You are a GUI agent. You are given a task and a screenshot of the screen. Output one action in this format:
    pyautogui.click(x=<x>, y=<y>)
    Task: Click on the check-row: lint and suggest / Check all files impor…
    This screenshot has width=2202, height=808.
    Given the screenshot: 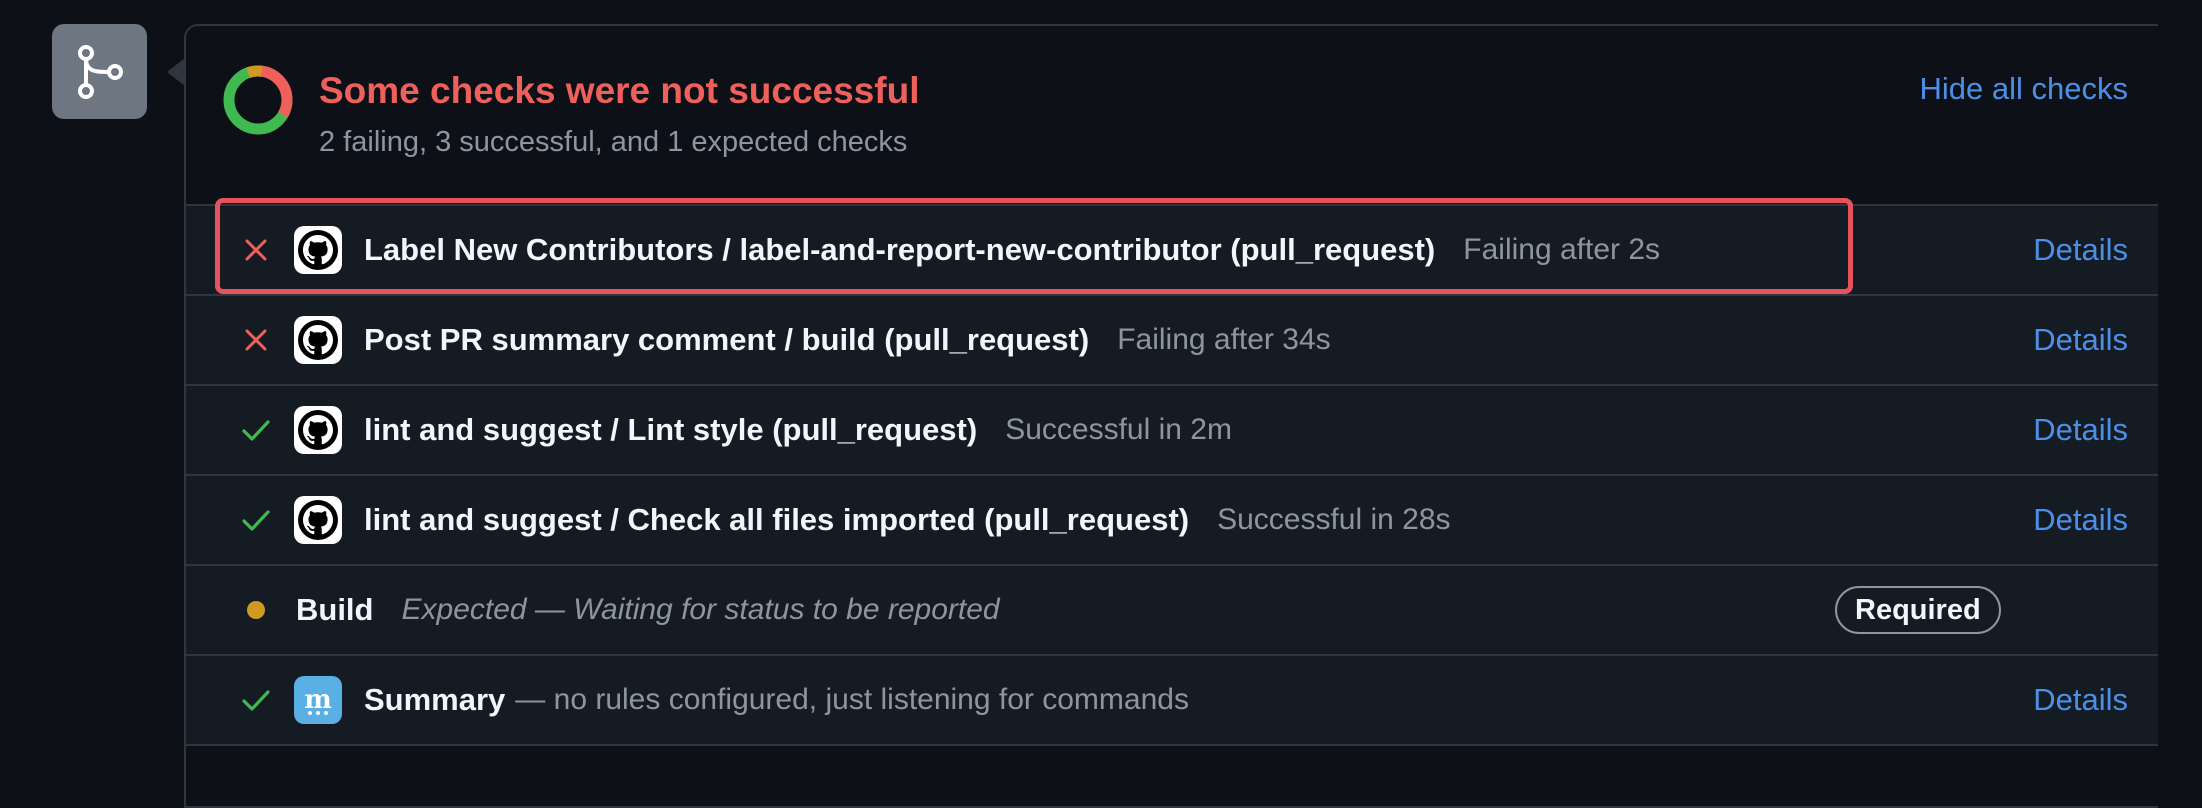 What is the action you would take?
    pyautogui.click(x=1172, y=519)
    